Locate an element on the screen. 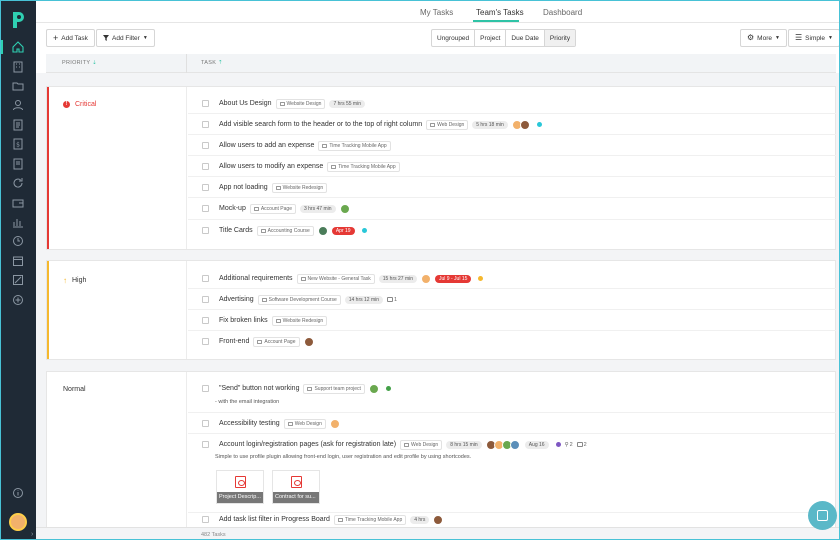  group-due-date: Due Date is located at coordinates (525, 38).